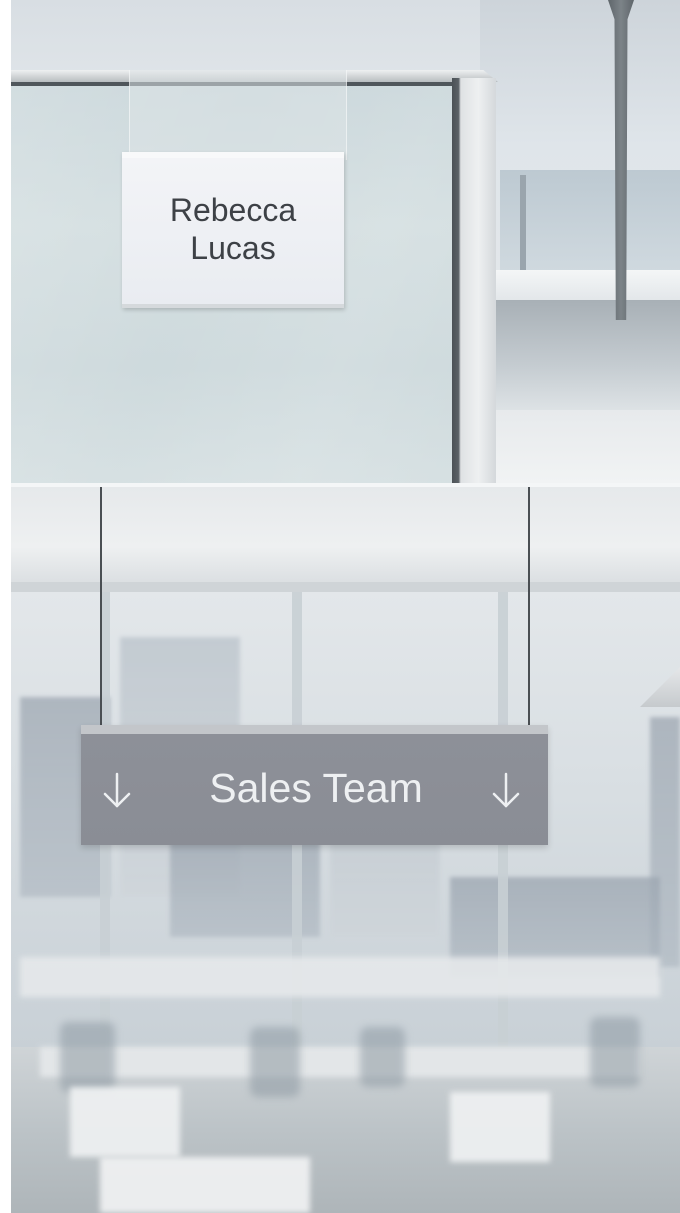 The width and height of the screenshot is (680, 1213). I want to click on ceiling-band, so click(340, 587).